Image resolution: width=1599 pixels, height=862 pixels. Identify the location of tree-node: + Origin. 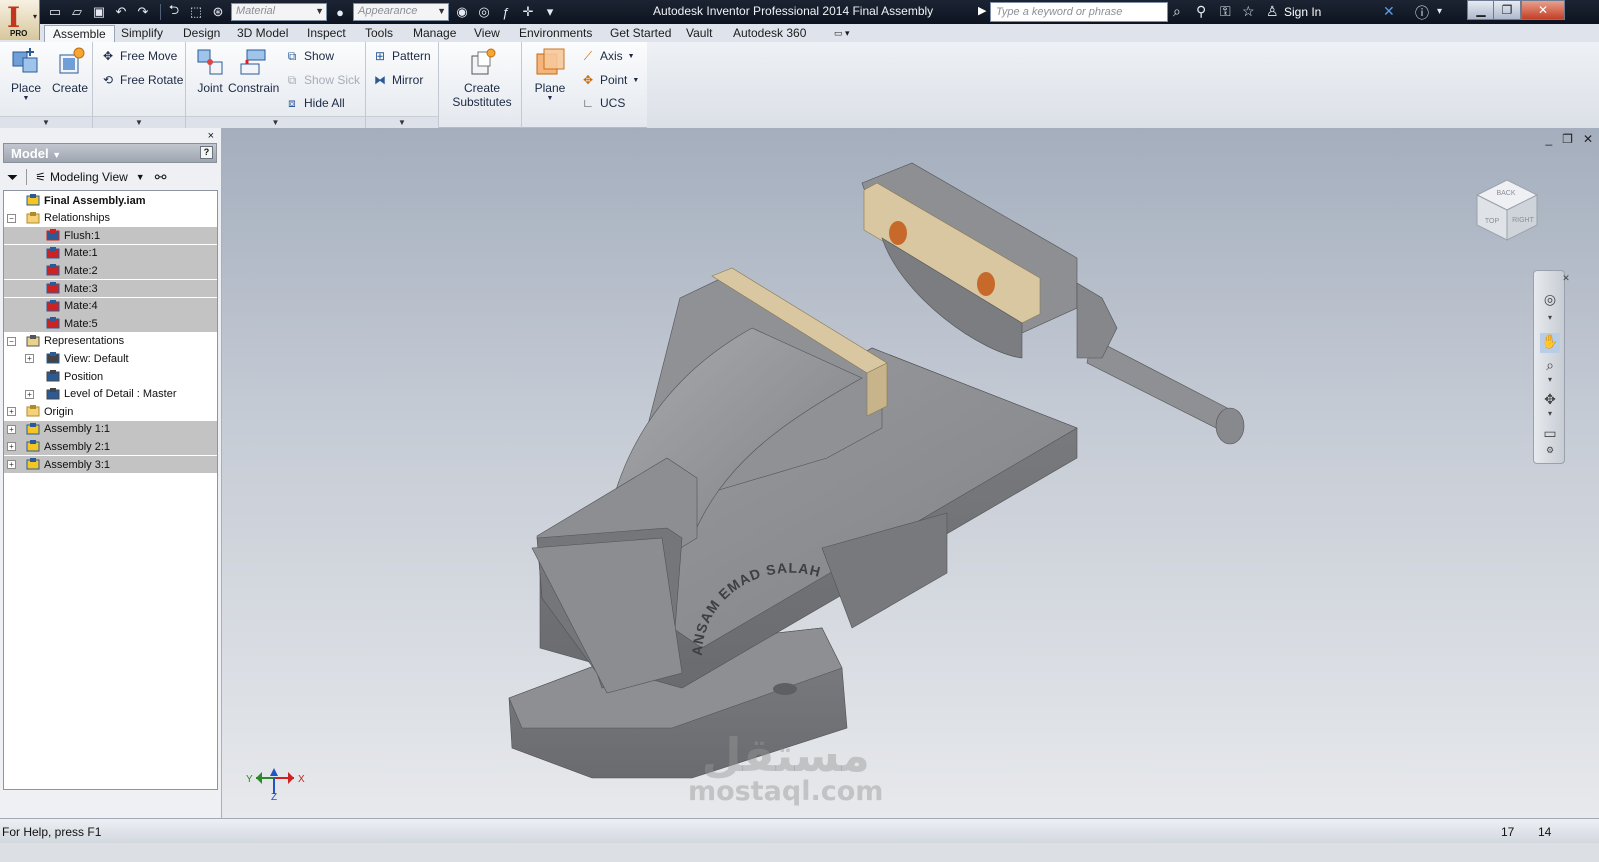
(110, 411).